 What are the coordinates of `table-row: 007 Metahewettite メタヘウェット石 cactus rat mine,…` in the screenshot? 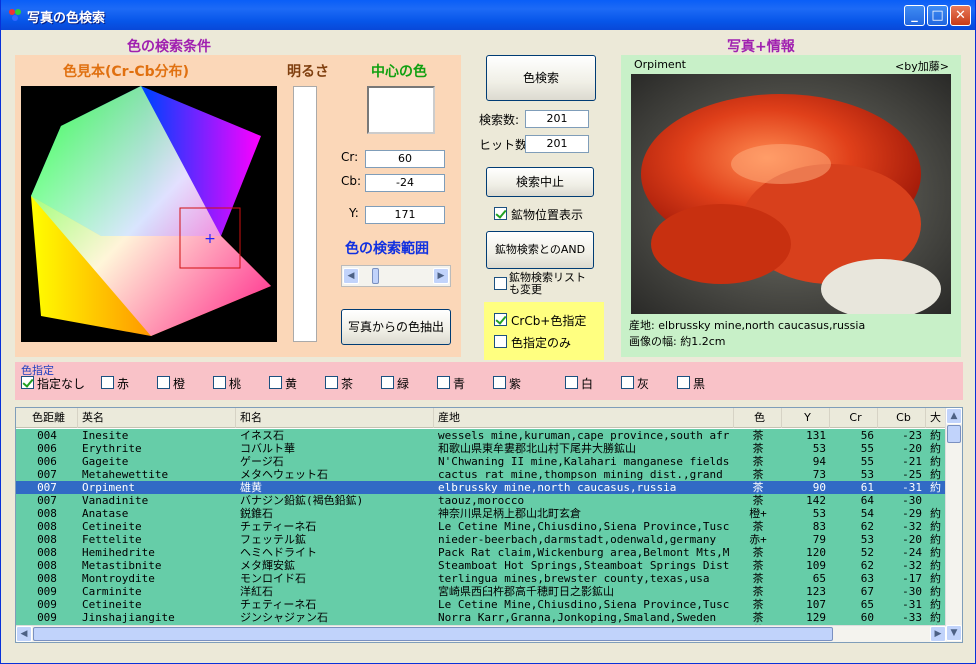 It's located at (483, 474).